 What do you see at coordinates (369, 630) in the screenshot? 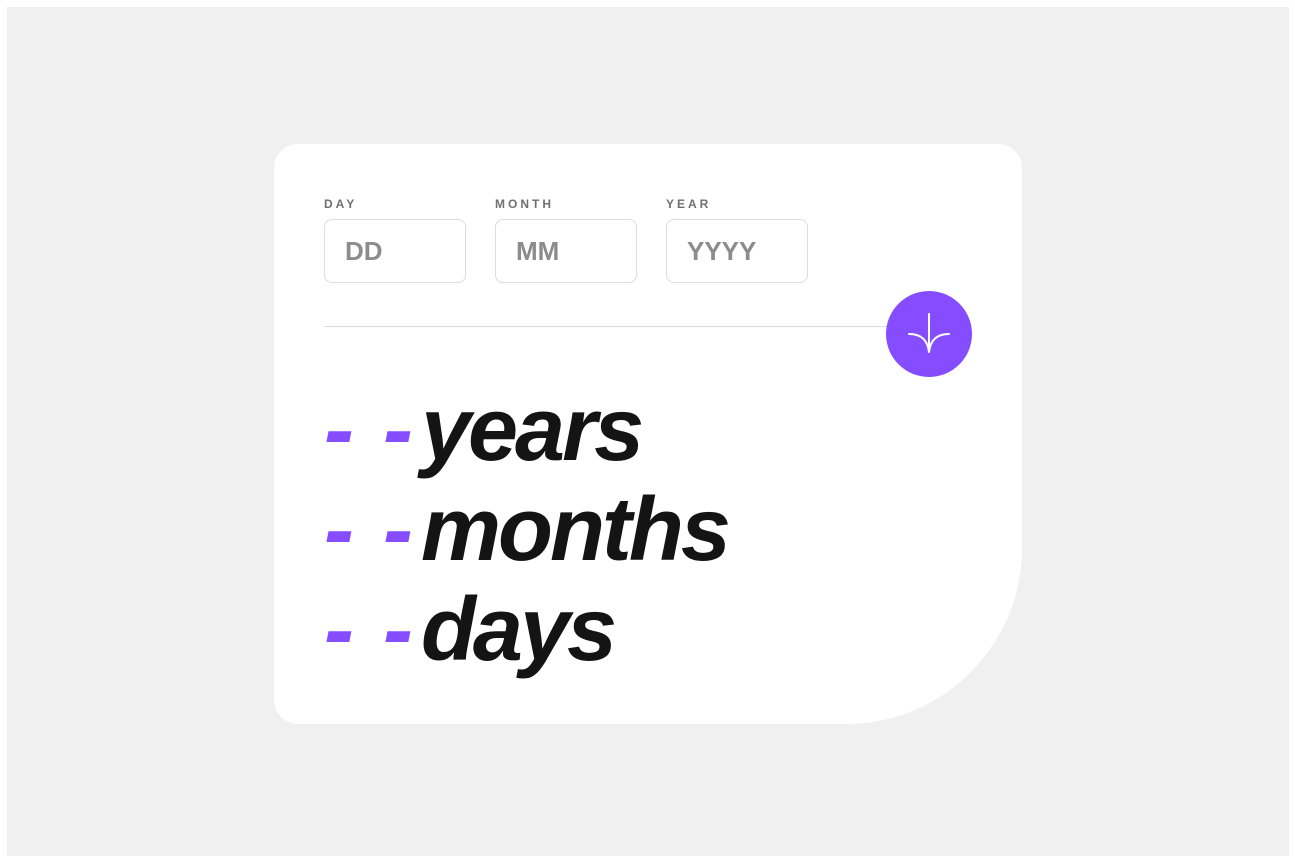
I see `days-value: - -` at bounding box center [369, 630].